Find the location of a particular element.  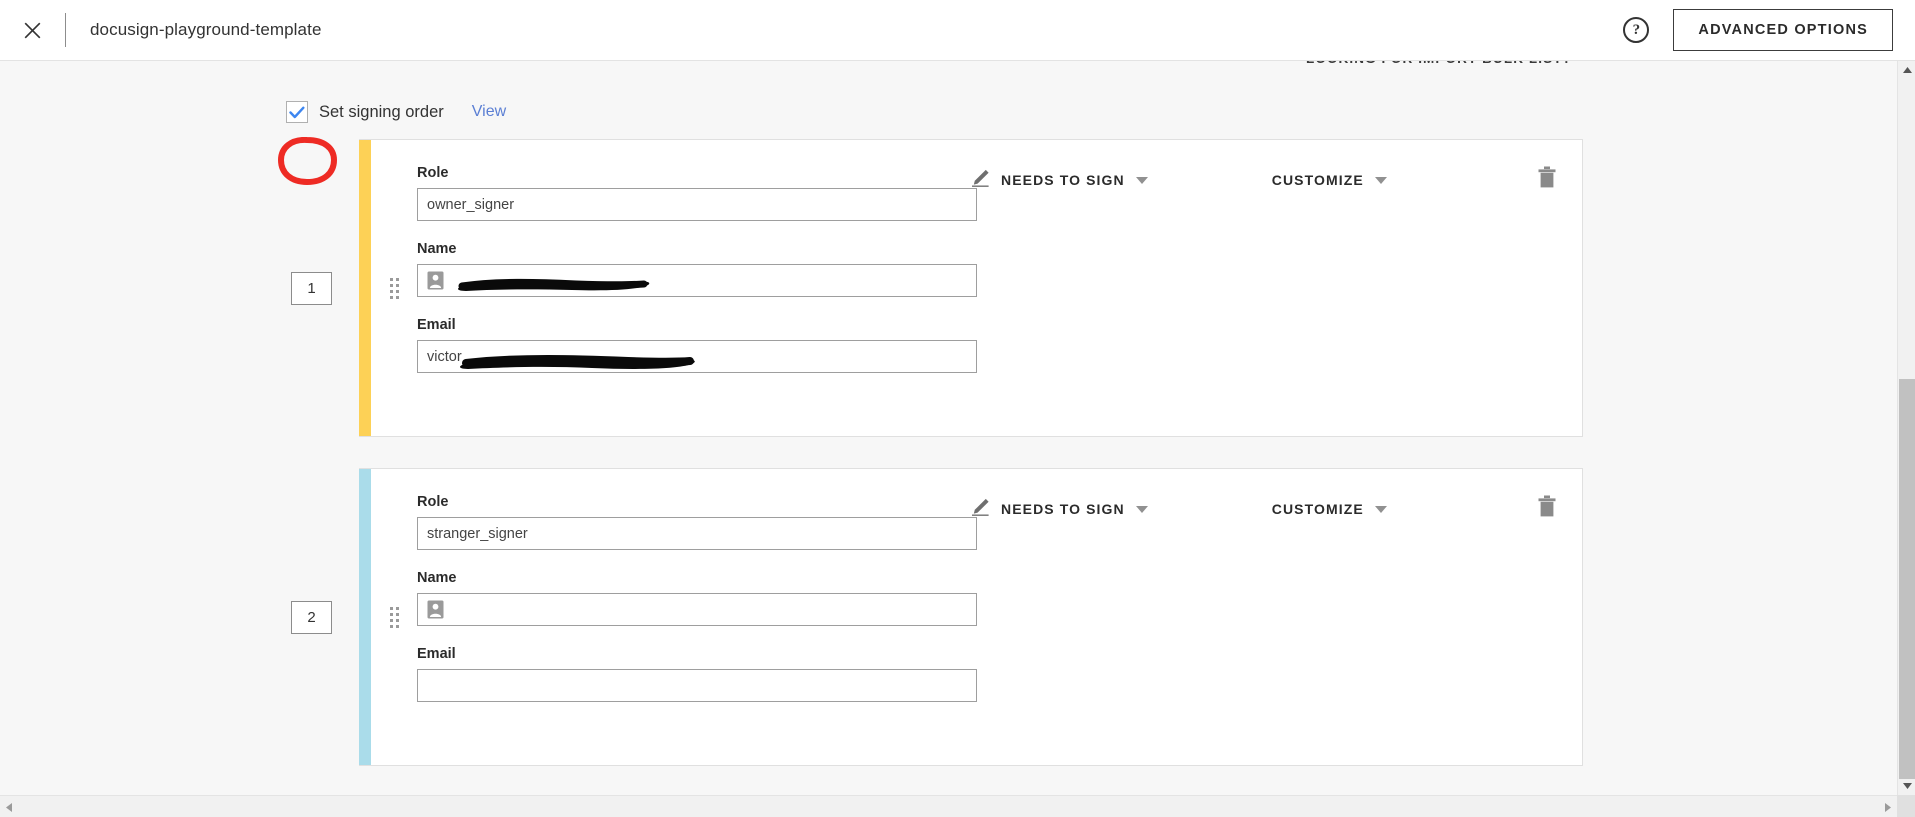

scrollbar-corner is located at coordinates (1906, 806).